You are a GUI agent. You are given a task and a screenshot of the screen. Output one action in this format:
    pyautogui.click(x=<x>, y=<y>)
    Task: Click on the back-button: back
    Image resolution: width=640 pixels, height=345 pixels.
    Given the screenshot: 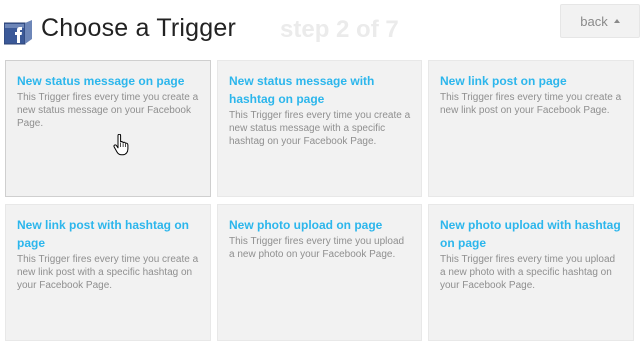 What is the action you would take?
    pyautogui.click(x=600, y=21)
    